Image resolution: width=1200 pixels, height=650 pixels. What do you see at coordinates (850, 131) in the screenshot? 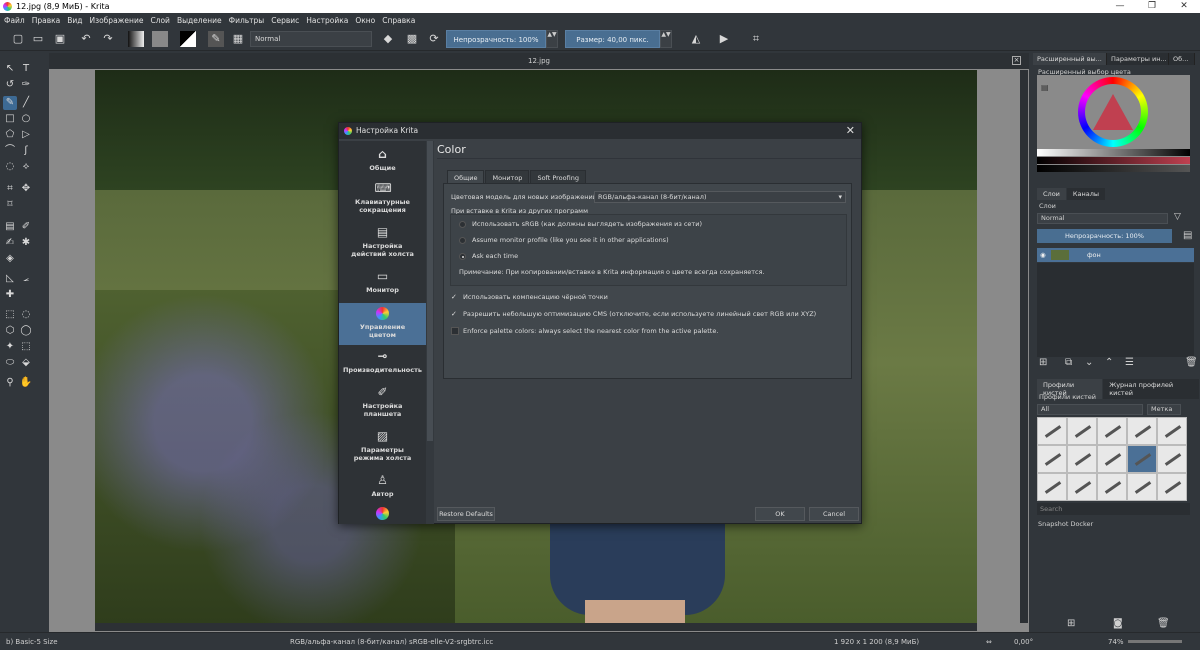
I see `dialog-close-icon: ✕` at bounding box center [850, 131].